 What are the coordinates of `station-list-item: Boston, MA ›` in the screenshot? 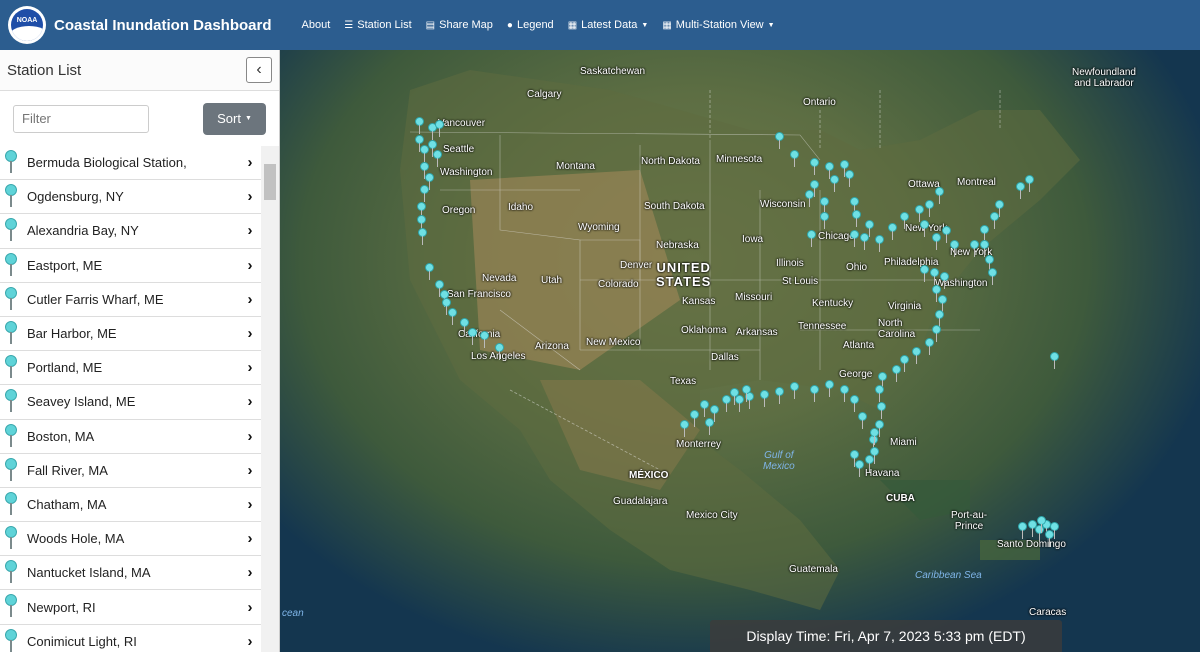 It's located at (130, 437).